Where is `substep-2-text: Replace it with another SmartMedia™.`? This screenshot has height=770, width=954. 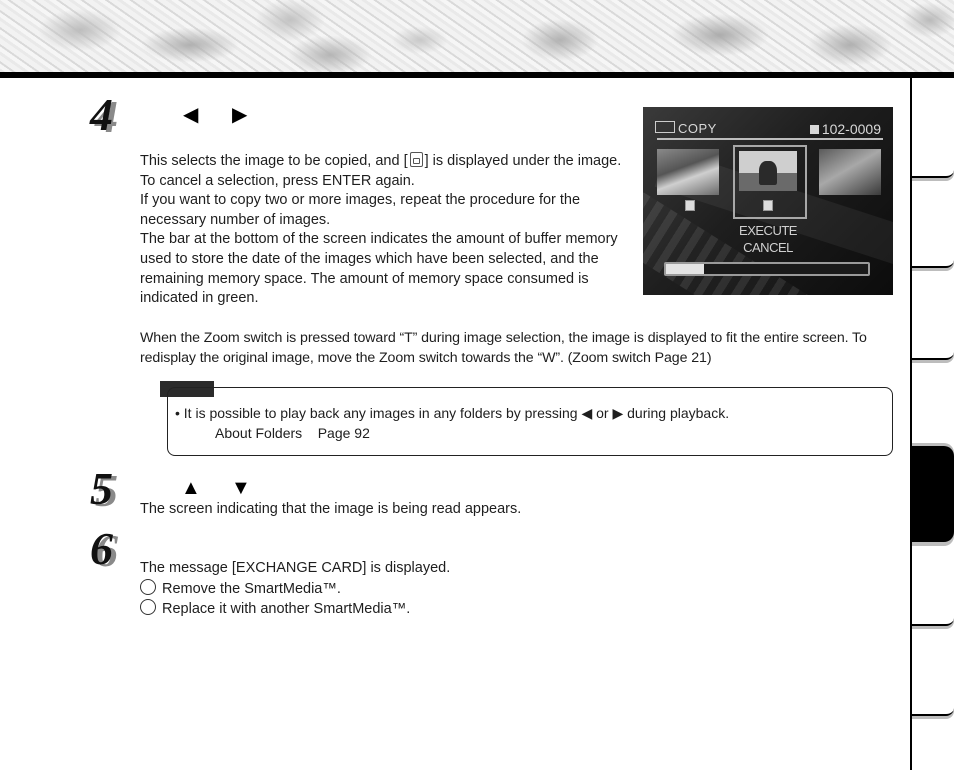
substep-2-text: Replace it with another SmartMedia™. is located at coordinates (286, 609).